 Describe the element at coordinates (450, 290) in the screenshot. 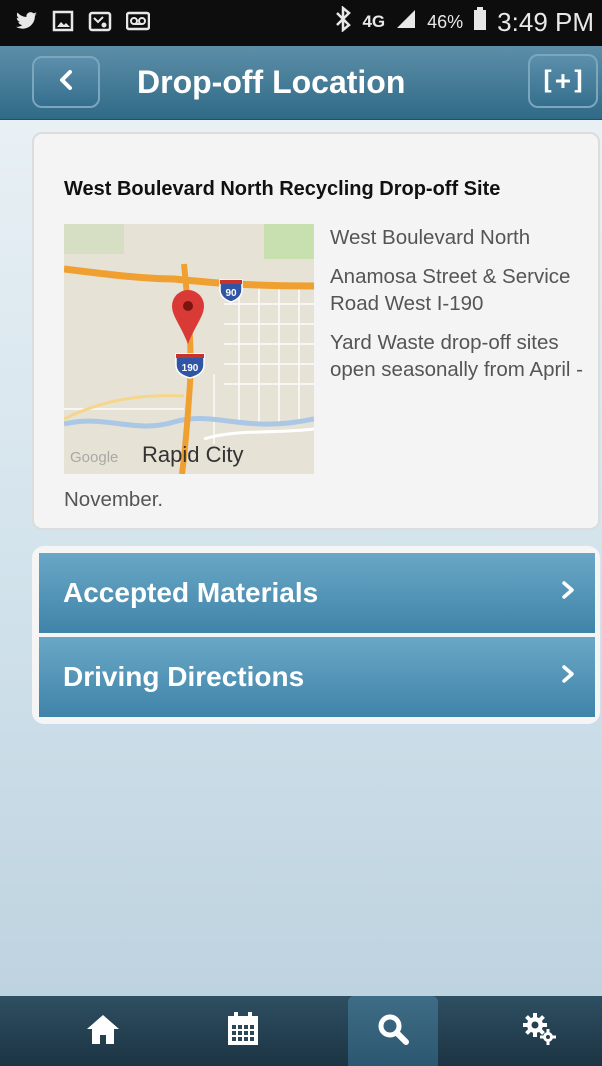

I see `cross-street: Anamosa Street & Service Road West I-190` at that location.